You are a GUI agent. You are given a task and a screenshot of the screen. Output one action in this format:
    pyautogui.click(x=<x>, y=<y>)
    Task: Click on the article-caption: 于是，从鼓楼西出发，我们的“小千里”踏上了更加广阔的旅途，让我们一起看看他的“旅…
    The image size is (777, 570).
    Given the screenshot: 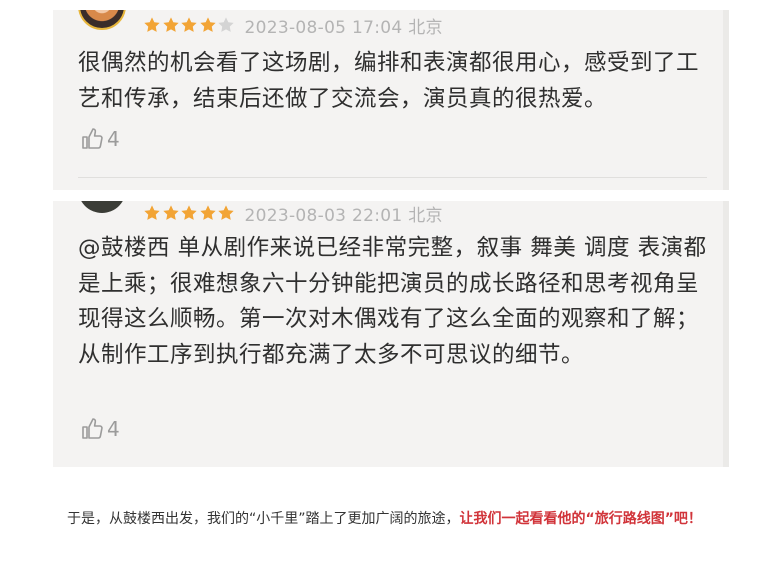 What is the action you would take?
    pyautogui.click(x=397, y=519)
    